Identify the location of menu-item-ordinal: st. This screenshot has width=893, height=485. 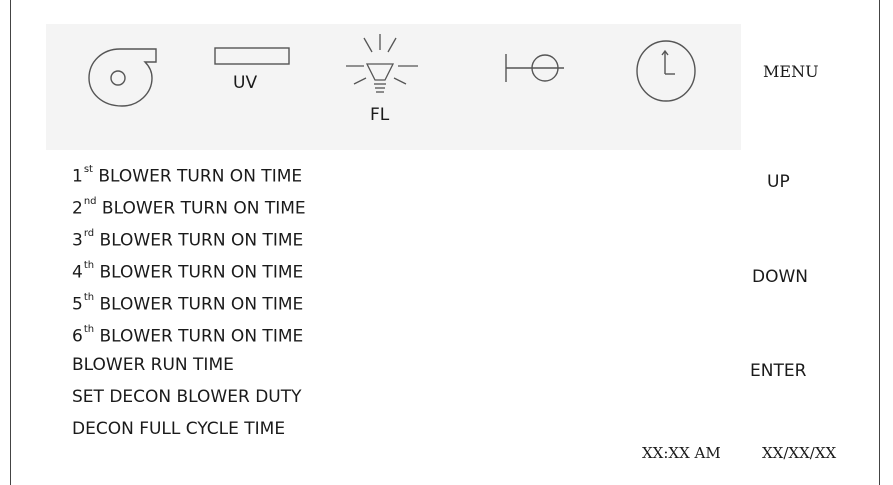
(88, 169).